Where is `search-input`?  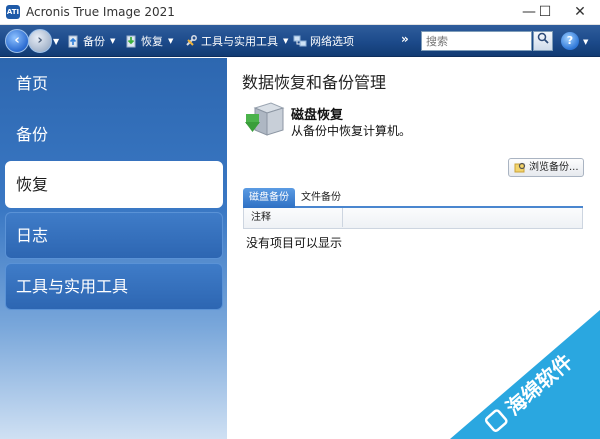 search-input is located at coordinates (476, 41).